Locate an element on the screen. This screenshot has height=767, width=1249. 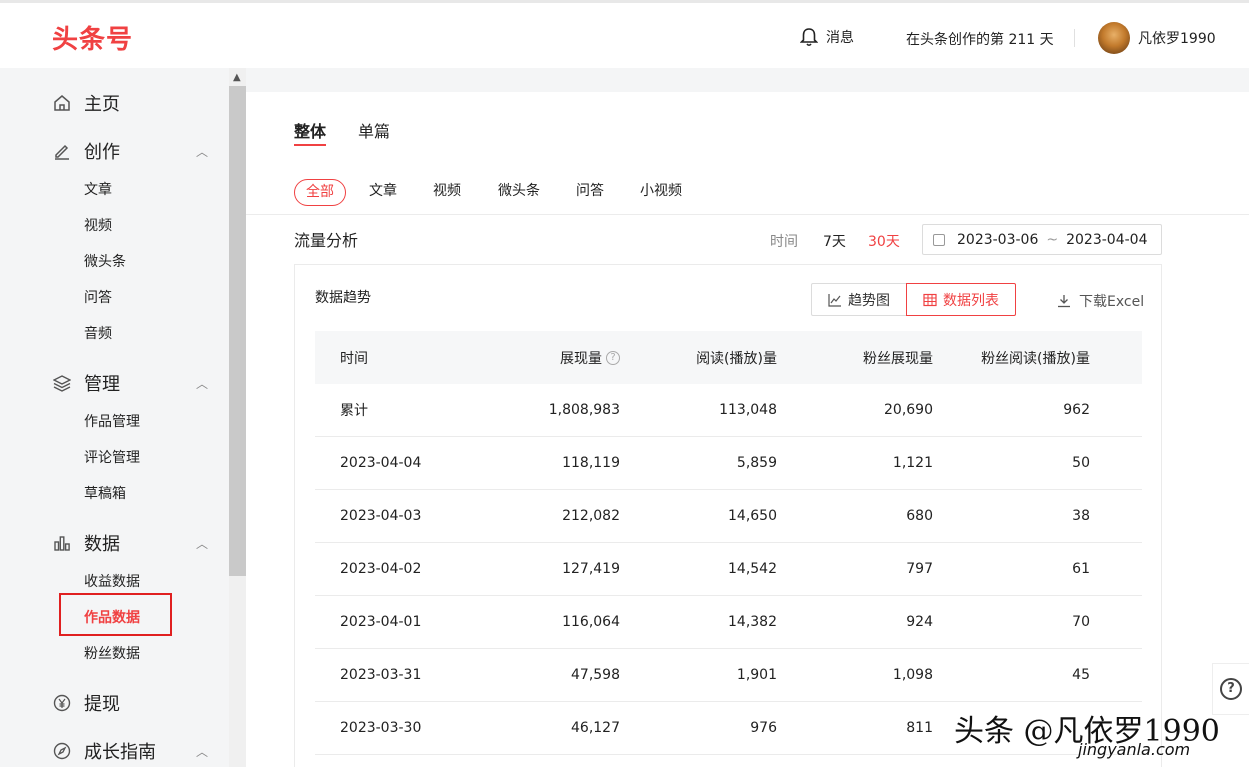
filter-micro-post: 微头条 is located at coordinates (519, 192).